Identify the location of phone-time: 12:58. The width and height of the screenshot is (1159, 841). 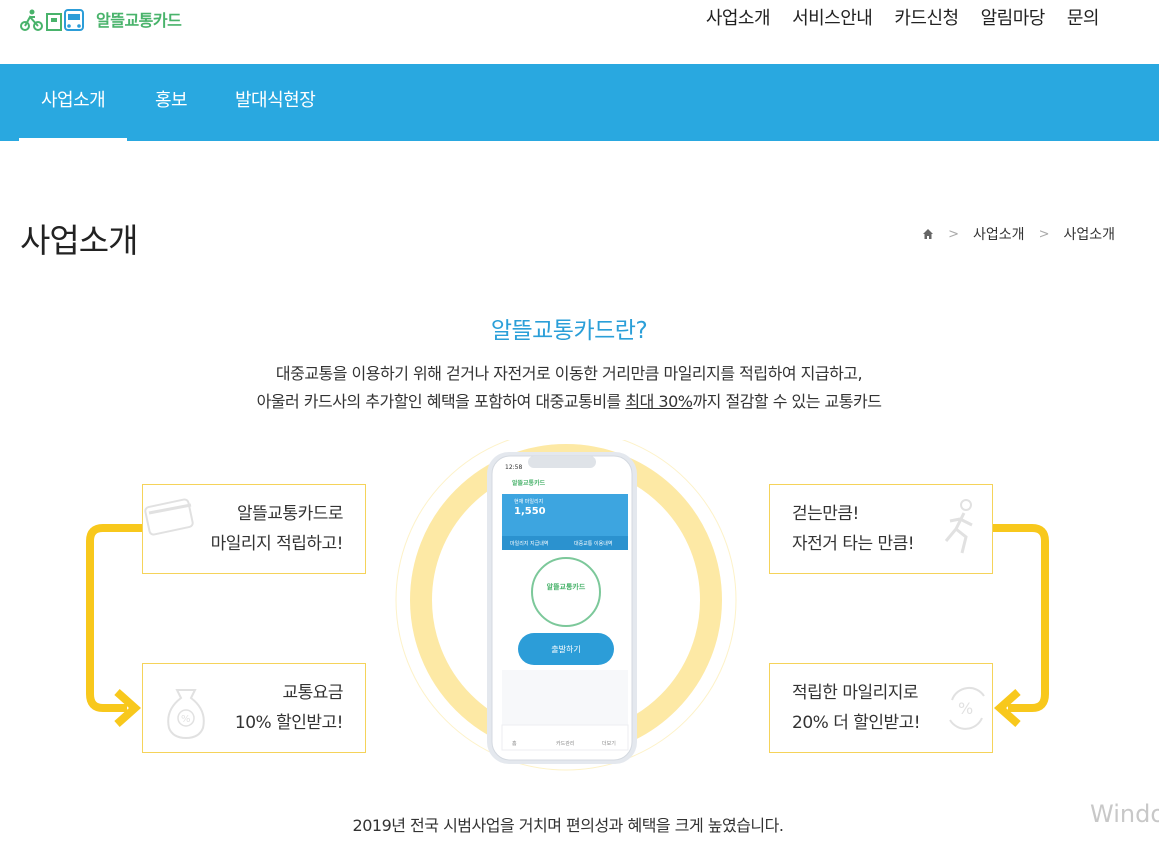
(514, 467).